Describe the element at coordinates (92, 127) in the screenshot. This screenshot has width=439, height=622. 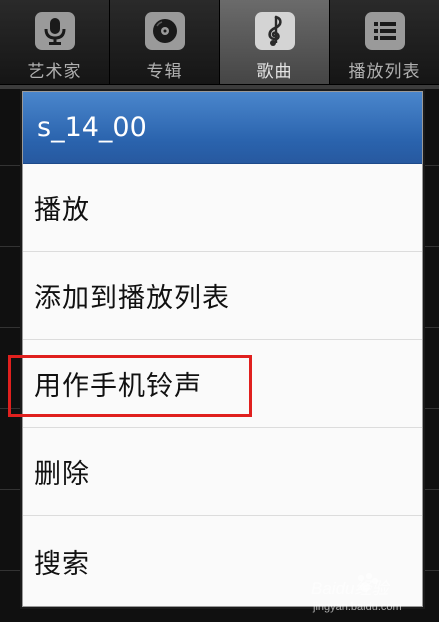
I see `dialog-title: s_14_00` at that location.